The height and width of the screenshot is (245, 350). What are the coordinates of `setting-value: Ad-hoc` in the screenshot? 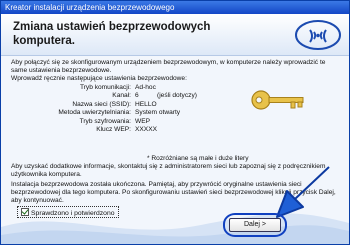 It's located at (145, 87).